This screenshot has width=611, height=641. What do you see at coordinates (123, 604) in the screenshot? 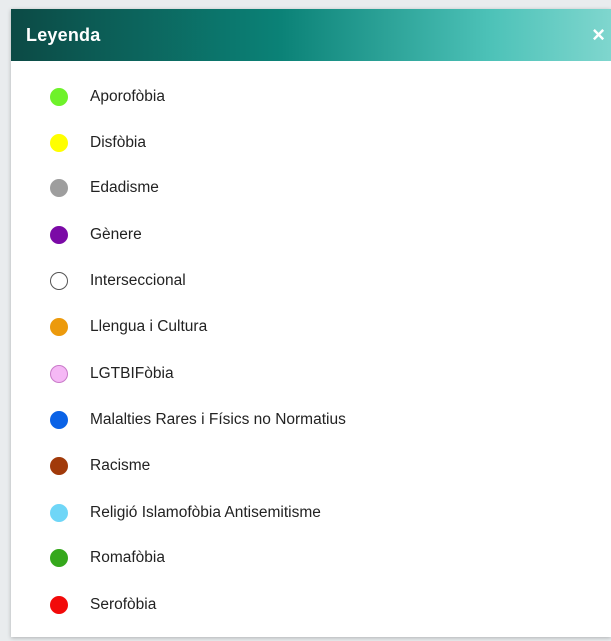
I see `legend-label: Serofòbia` at bounding box center [123, 604].